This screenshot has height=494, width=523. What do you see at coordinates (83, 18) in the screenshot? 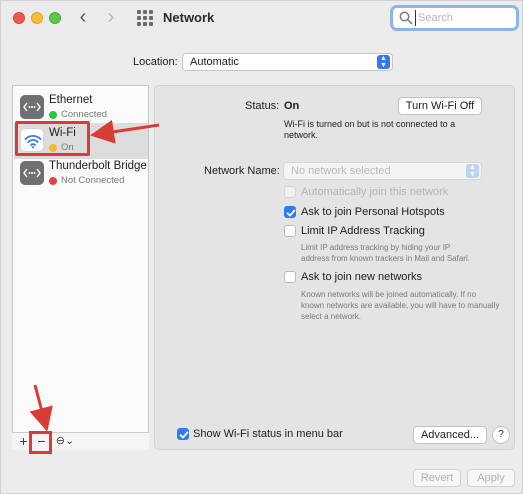
I see `back-arrow-icon: ‹` at bounding box center [83, 18].